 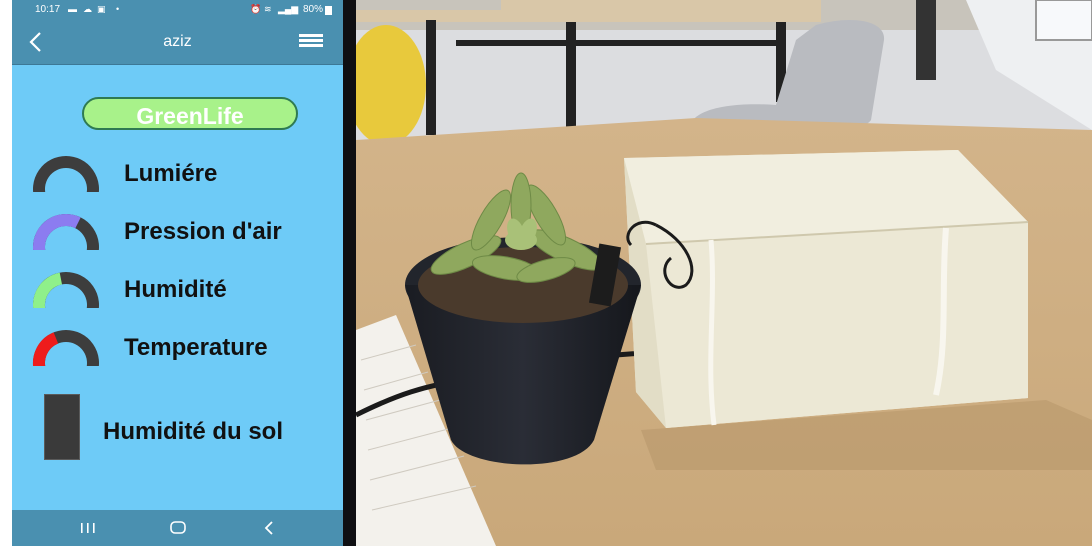 I want to click on system-nav-bar, so click(x=177, y=528).